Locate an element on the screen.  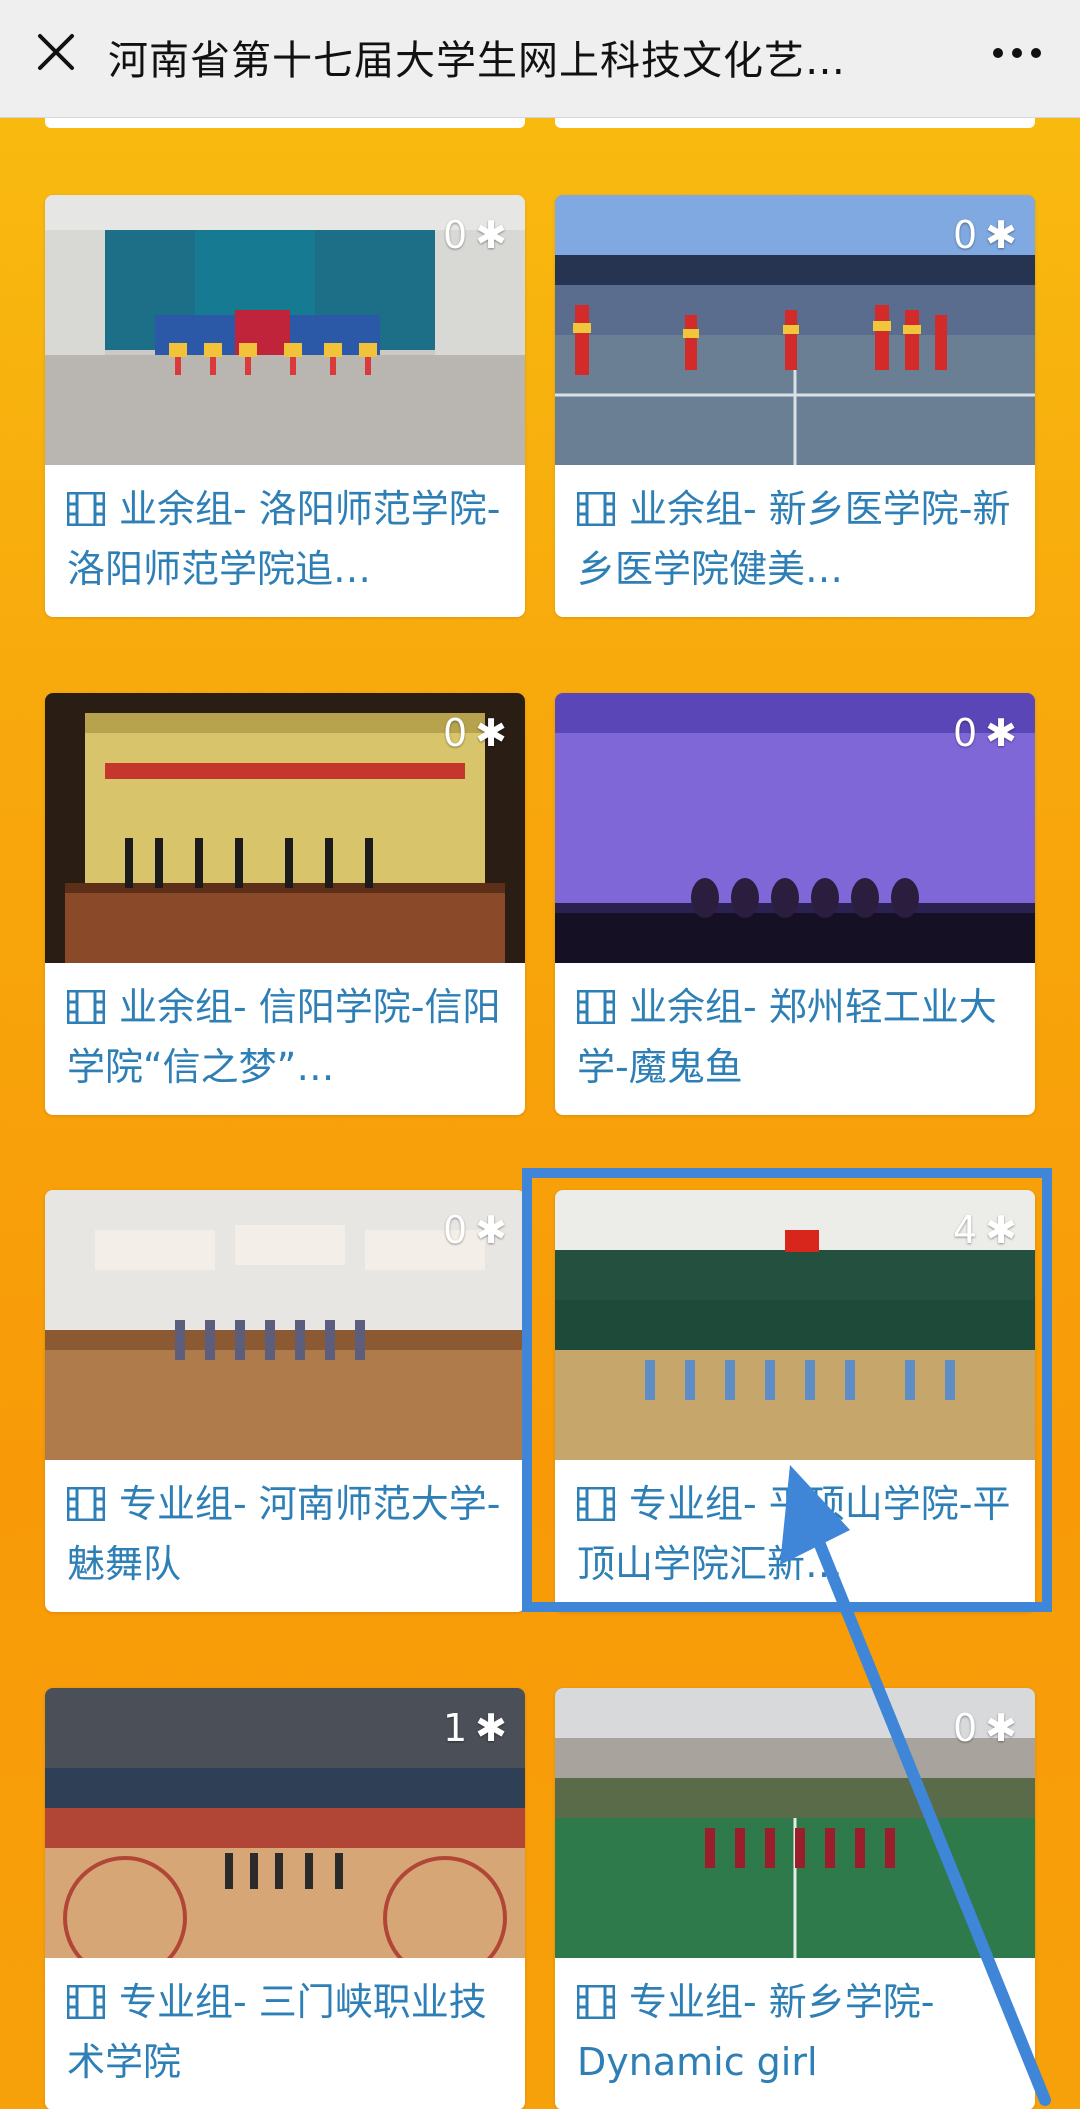
video-caption: 专业组- 新乡学院-Dynamic girl is located at coordinates (797, 2034).